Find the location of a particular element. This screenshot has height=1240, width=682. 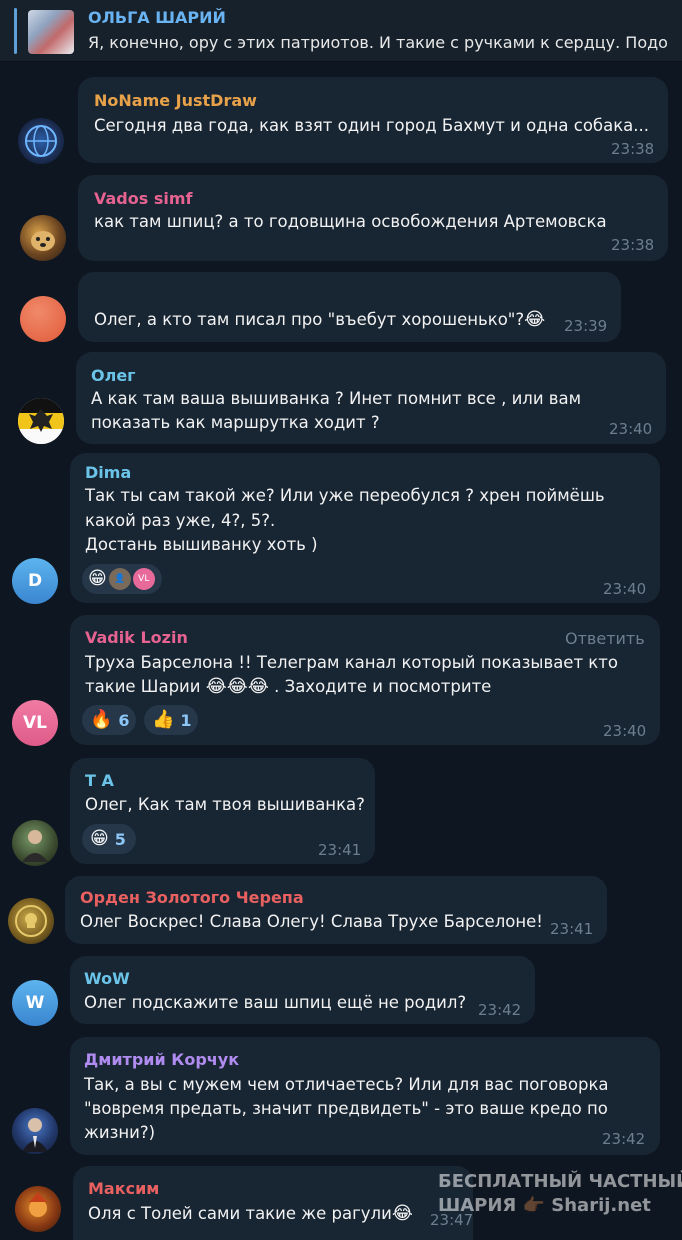

message-text: Достань вышиванку хоть ) is located at coordinates (201, 544).